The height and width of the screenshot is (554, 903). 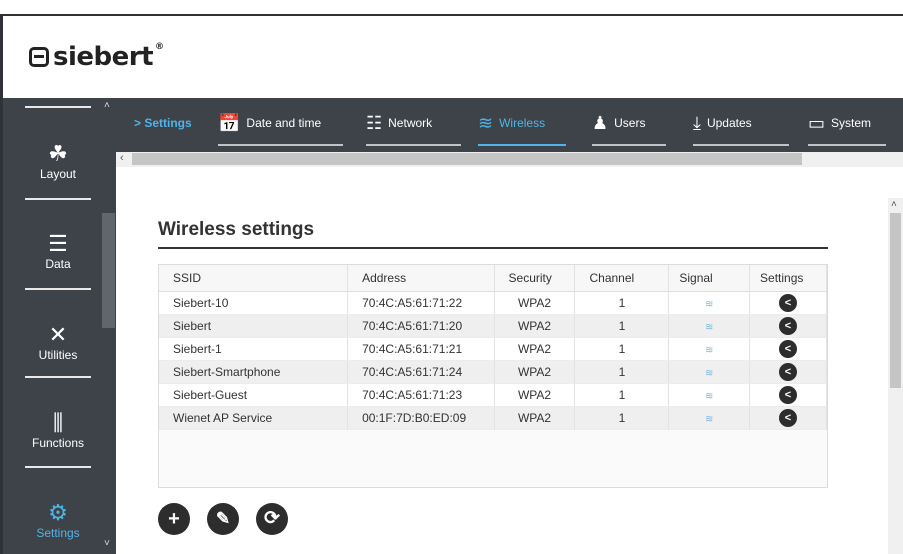 What do you see at coordinates (421, 349) in the screenshot?
I see `cell-address: 70:4C:A5:61:71:21` at bounding box center [421, 349].